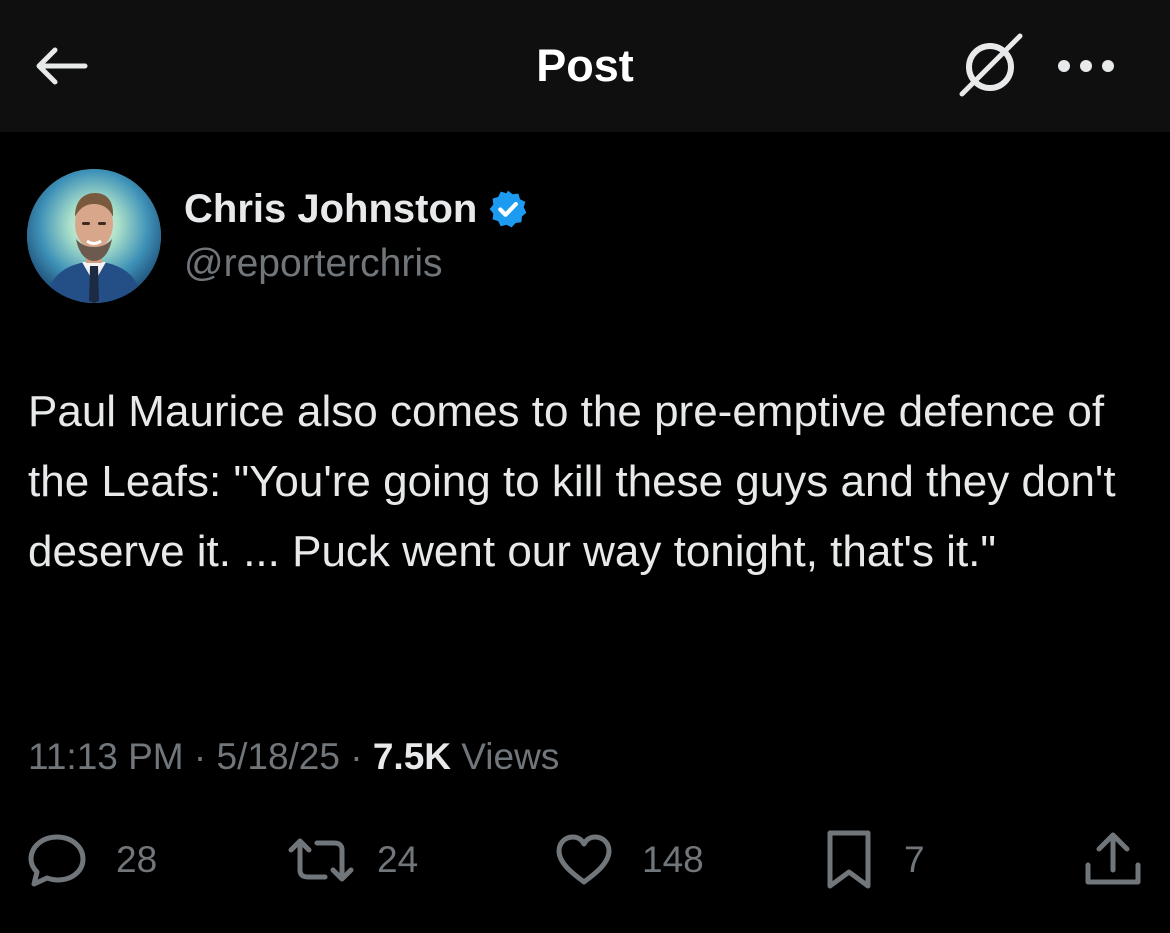 The height and width of the screenshot is (933, 1170). I want to click on repost-count: 24, so click(398, 859).